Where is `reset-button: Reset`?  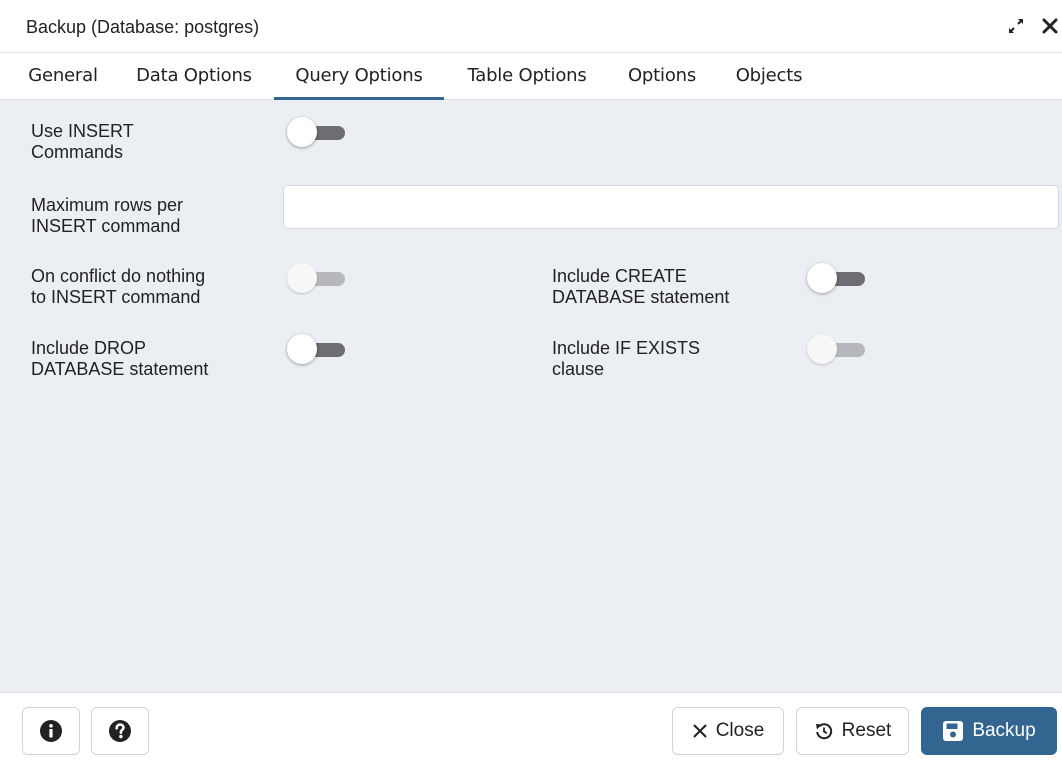 reset-button: Reset is located at coordinates (852, 731).